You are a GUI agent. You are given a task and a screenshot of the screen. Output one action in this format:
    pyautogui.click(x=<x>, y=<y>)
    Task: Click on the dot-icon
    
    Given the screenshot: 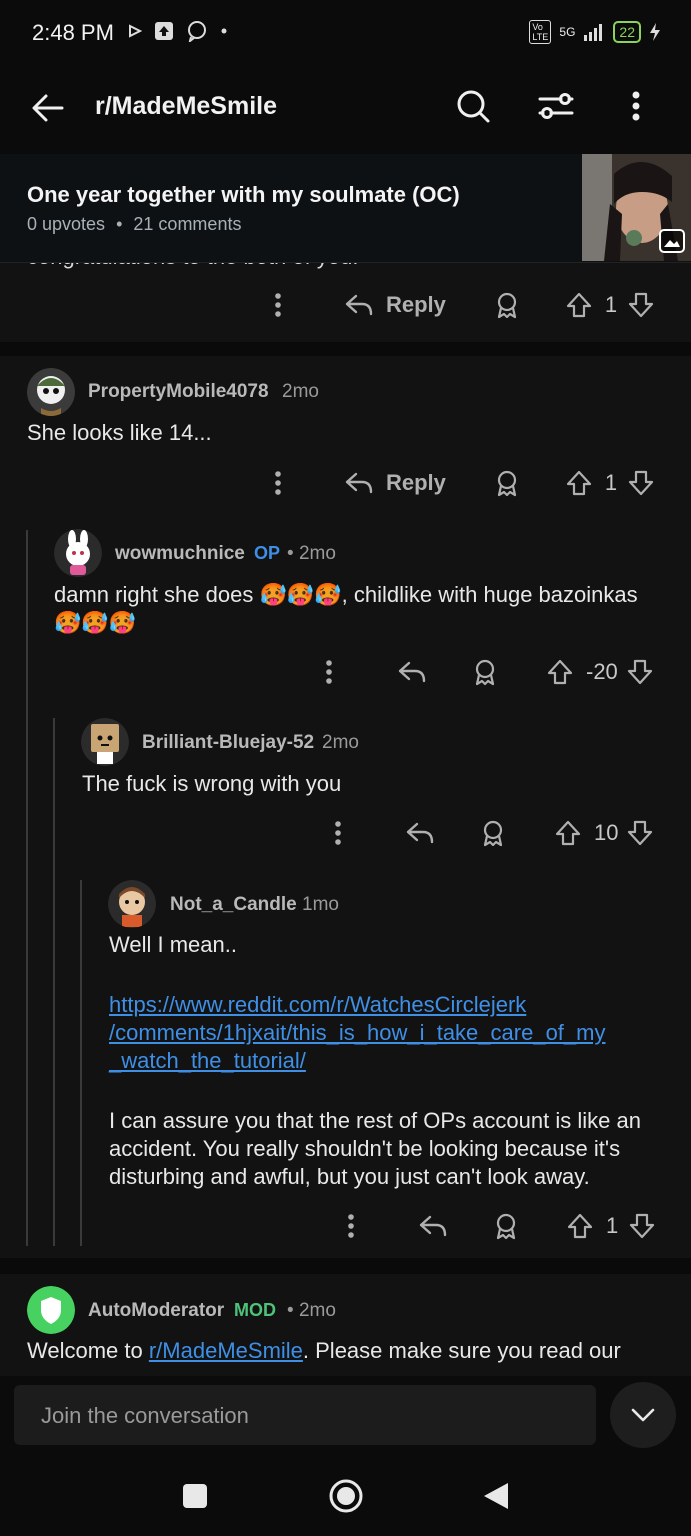 What is the action you would take?
    pyautogui.click(x=224, y=31)
    